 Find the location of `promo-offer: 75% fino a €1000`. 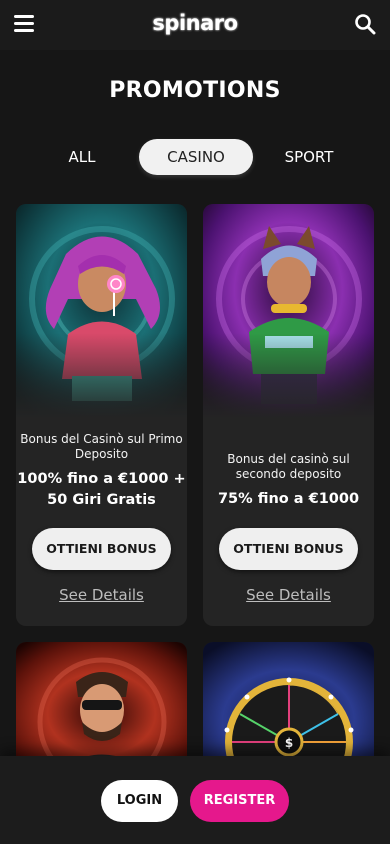

promo-offer: 75% fino a €1000 is located at coordinates (288, 499).